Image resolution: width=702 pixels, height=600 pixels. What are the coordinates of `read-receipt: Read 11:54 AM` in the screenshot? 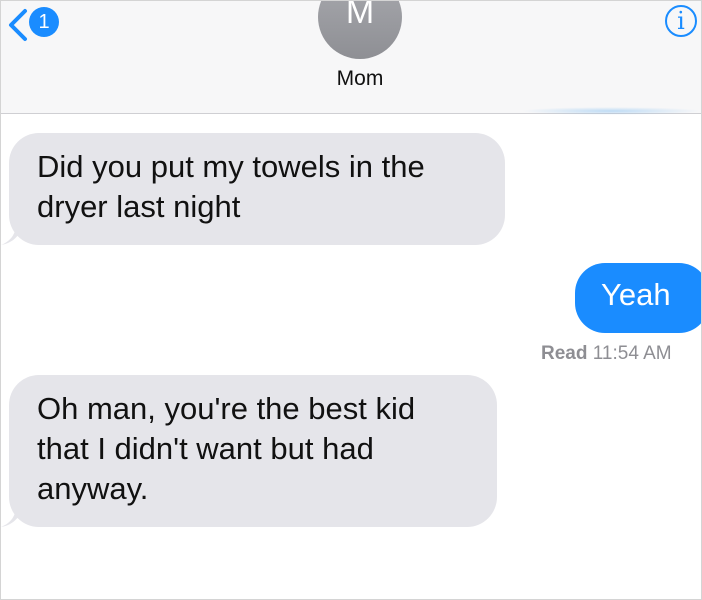 It's located at (606, 354).